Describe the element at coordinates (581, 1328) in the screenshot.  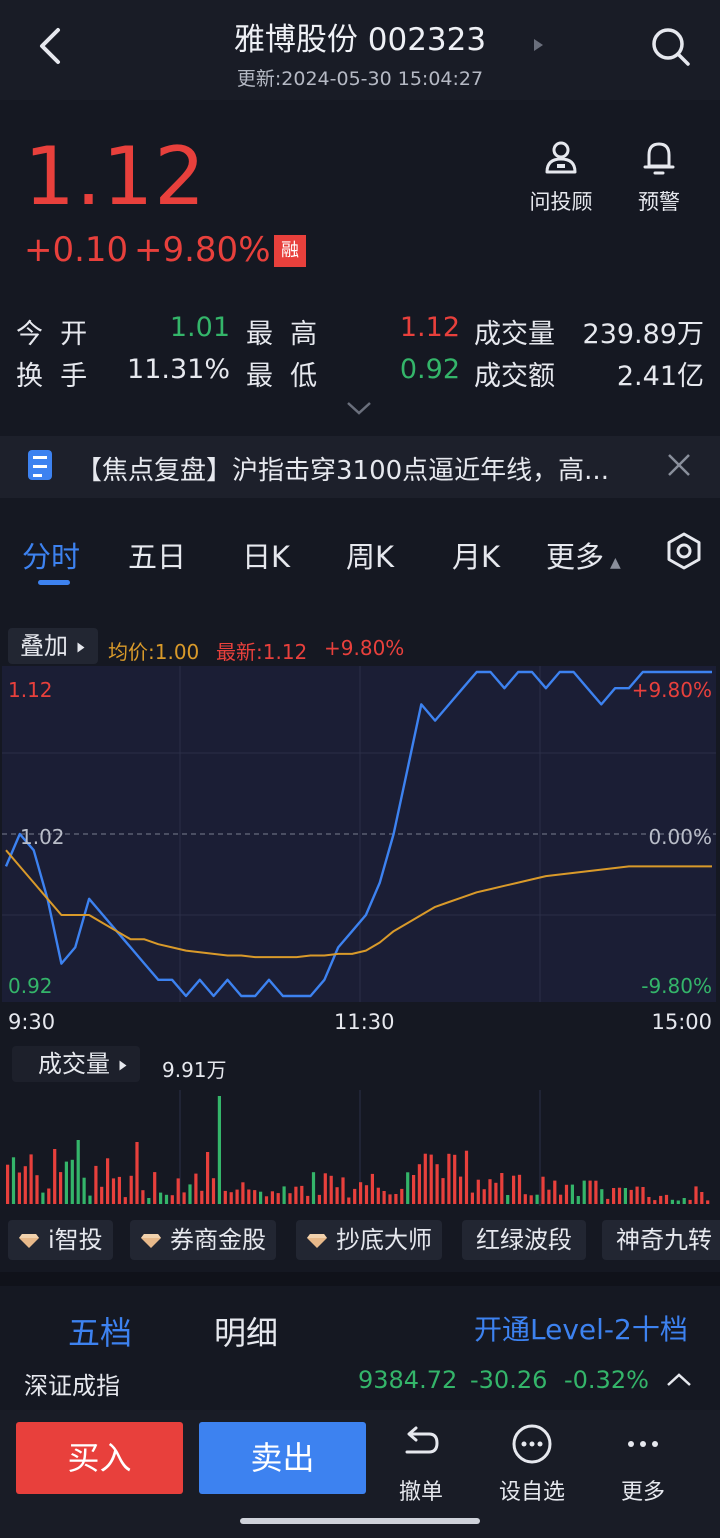
I see `level2-upgrade-link: 开通Level-2十档` at that location.